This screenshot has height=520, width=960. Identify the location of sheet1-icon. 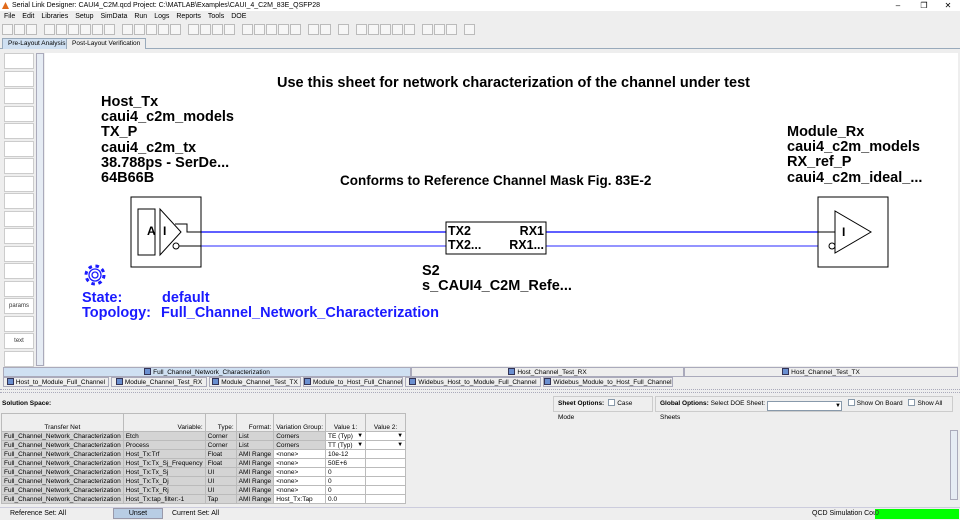
(271, 29).